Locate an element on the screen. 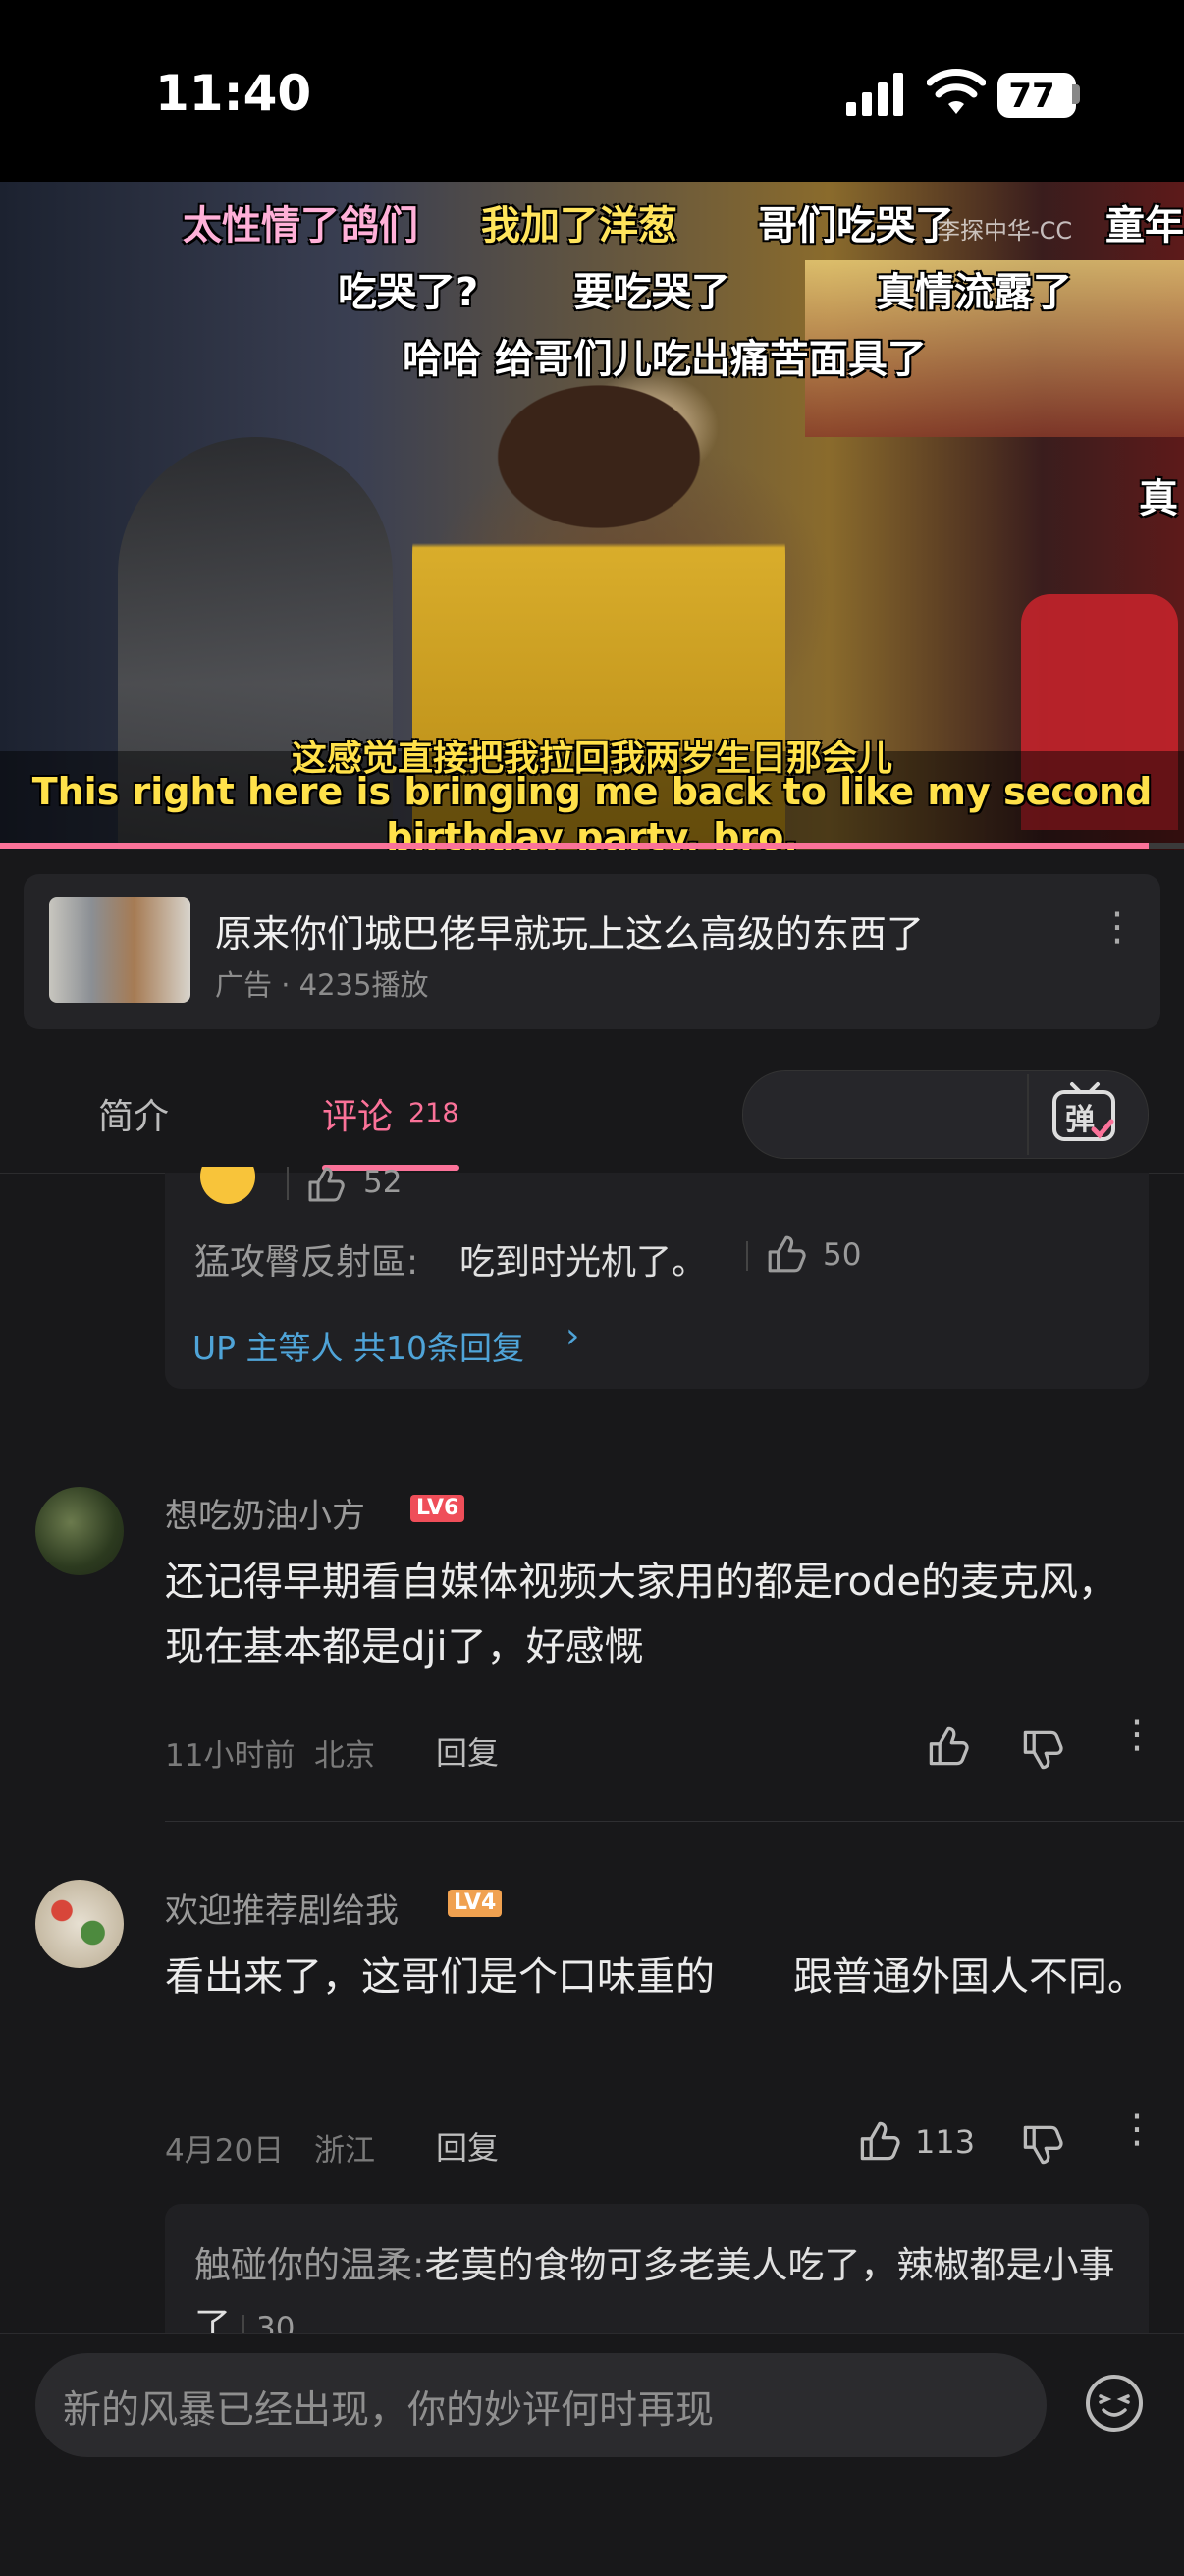  reply-username: 触碰你的温柔: is located at coordinates (309, 2265).